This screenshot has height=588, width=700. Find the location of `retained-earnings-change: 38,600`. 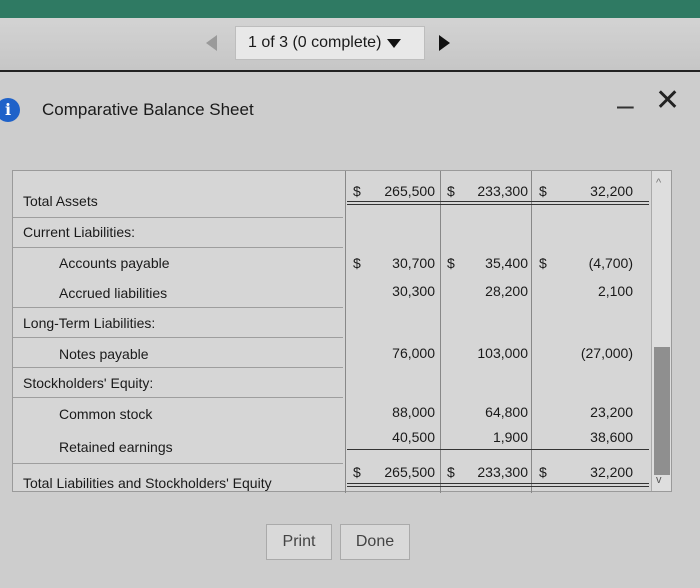

retained-earnings-change: 38,600 is located at coordinates (611, 437).